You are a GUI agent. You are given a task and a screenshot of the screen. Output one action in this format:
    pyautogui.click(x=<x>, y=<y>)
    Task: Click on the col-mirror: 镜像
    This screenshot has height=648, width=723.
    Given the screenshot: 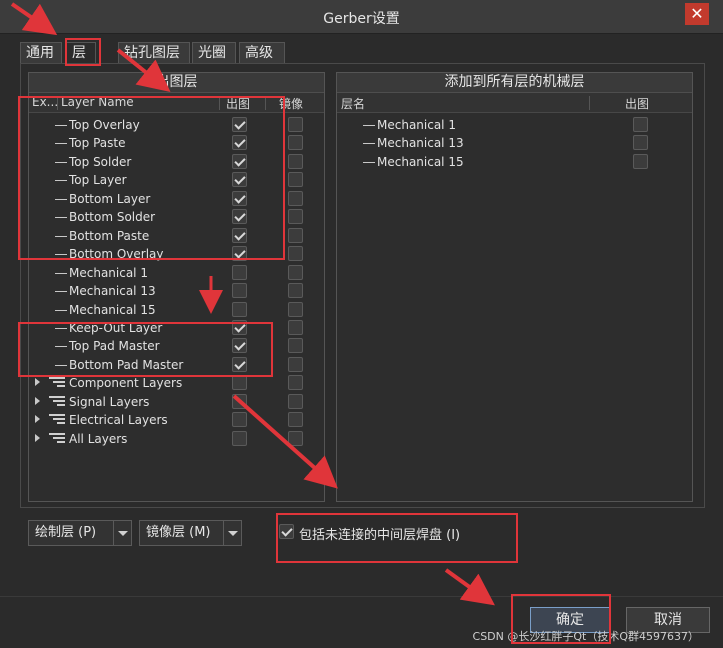 What is the action you would take?
    pyautogui.click(x=291, y=103)
    